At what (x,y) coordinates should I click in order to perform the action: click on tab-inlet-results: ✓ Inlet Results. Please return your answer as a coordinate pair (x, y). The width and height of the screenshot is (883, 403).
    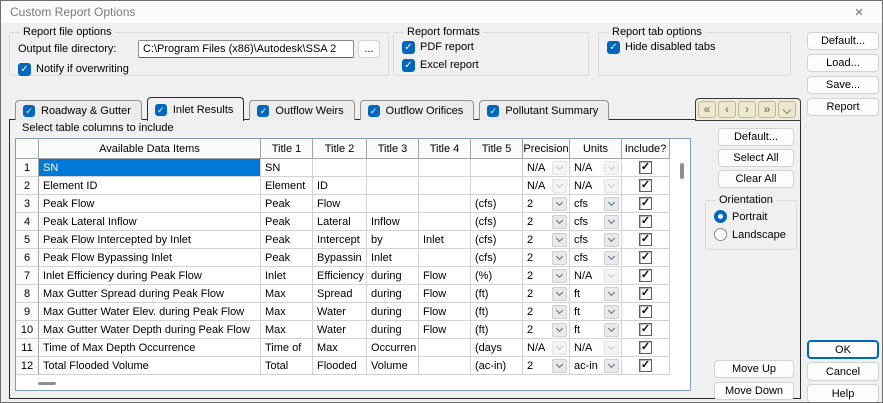
    Looking at the image, I should click on (195, 109).